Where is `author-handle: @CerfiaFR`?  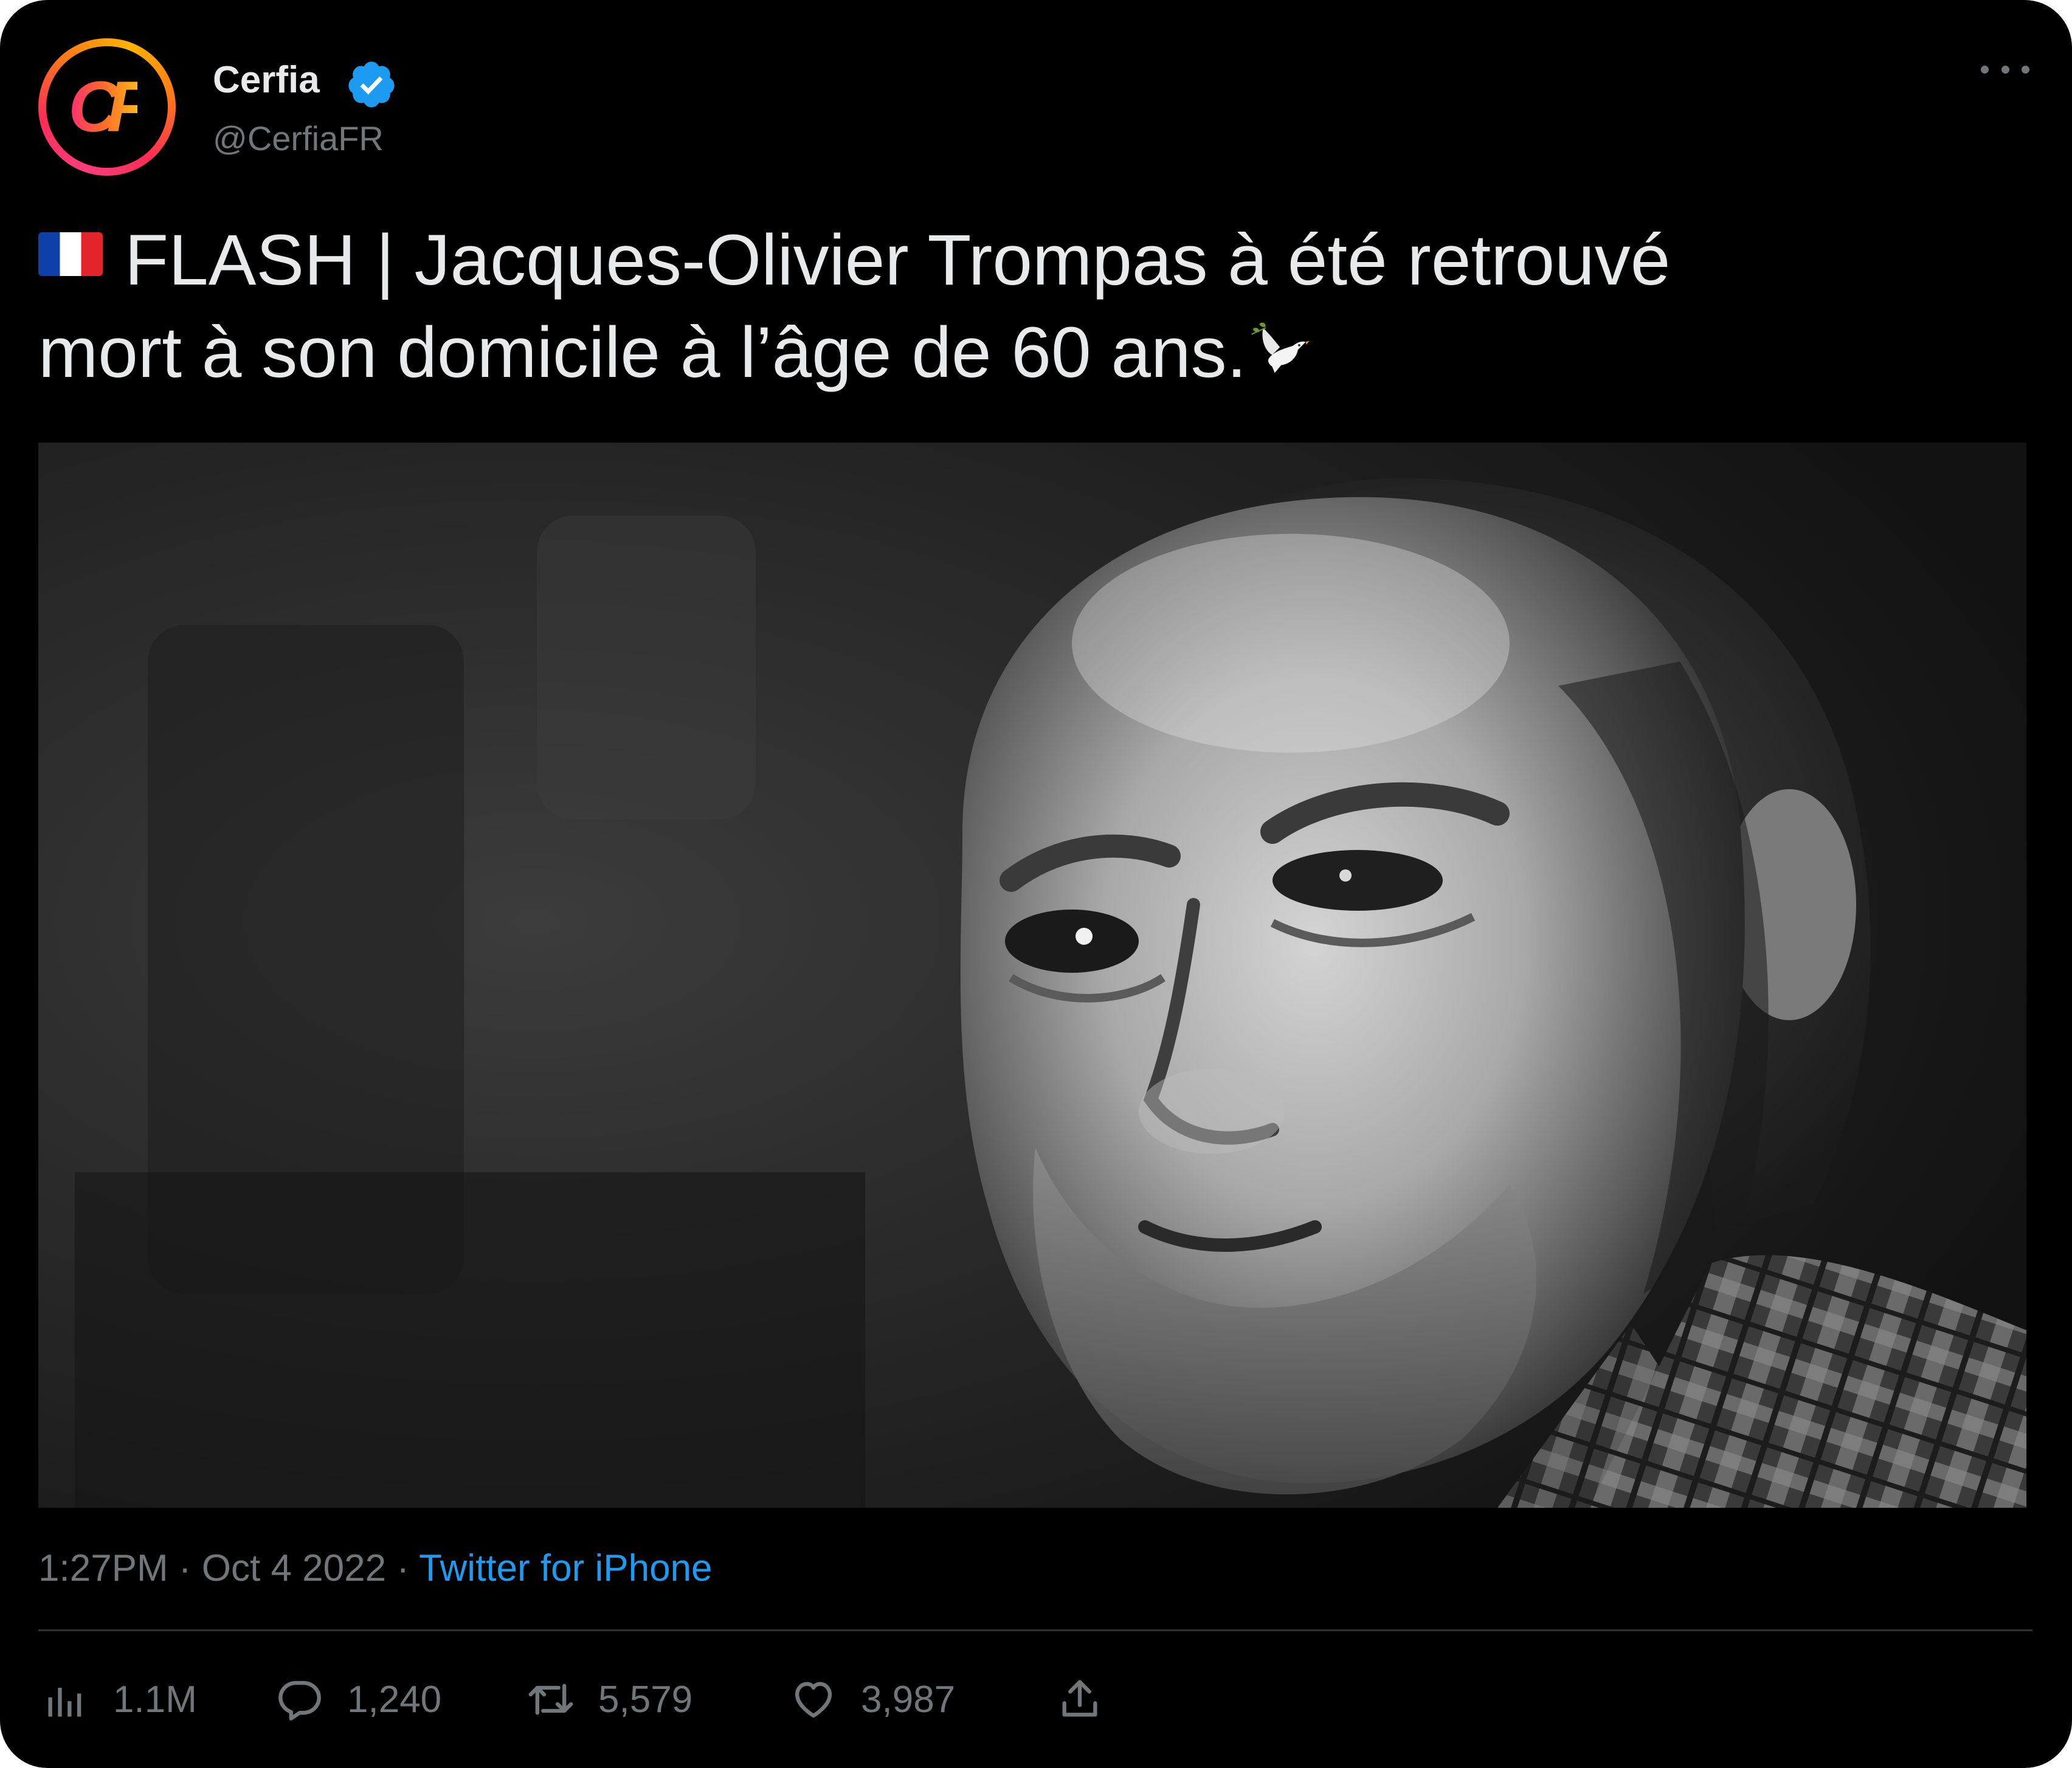 author-handle: @CerfiaFR is located at coordinates (298, 139).